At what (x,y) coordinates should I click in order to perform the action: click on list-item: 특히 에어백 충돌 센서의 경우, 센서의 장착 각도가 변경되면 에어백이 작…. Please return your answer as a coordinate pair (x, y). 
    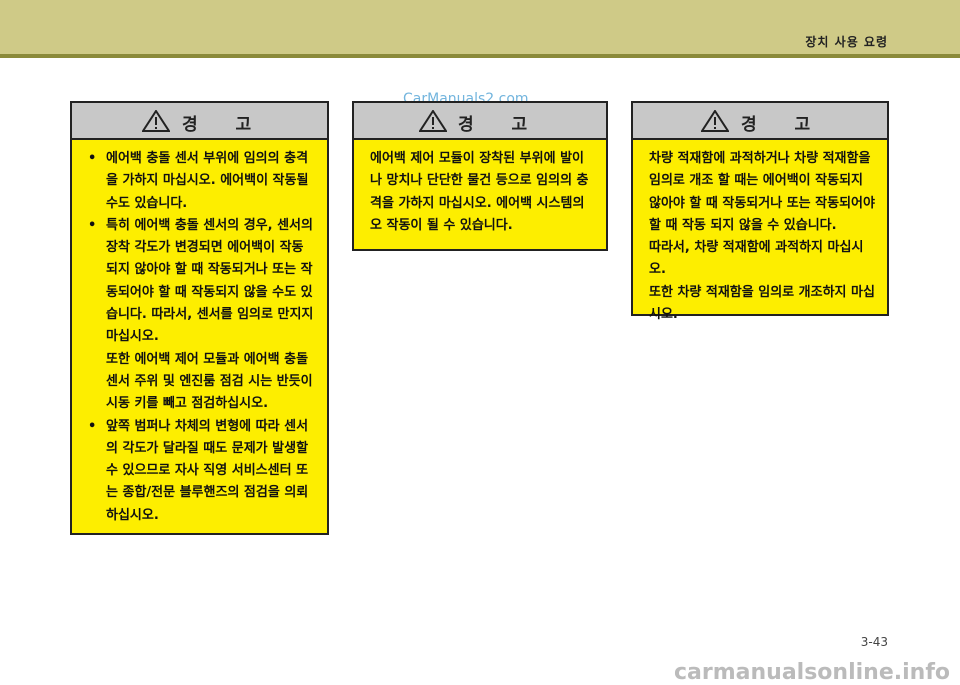
    Looking at the image, I should click on (201, 282).